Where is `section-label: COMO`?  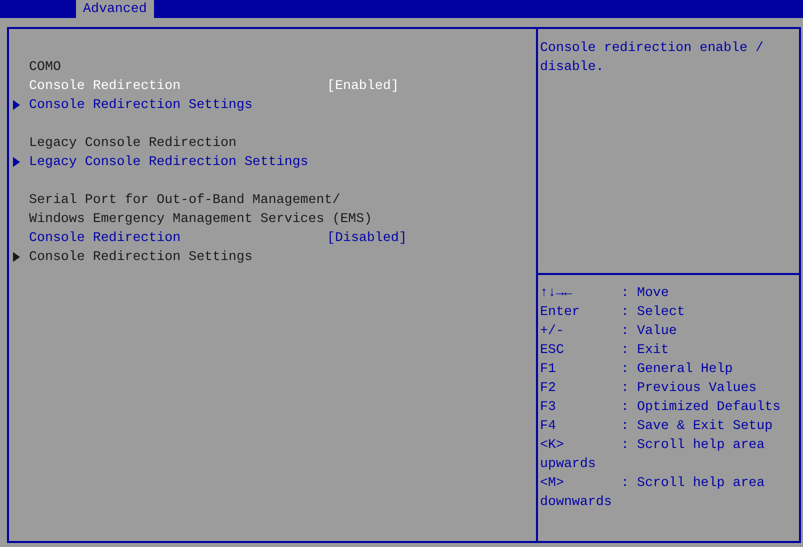 section-label: COMO is located at coordinates (45, 67).